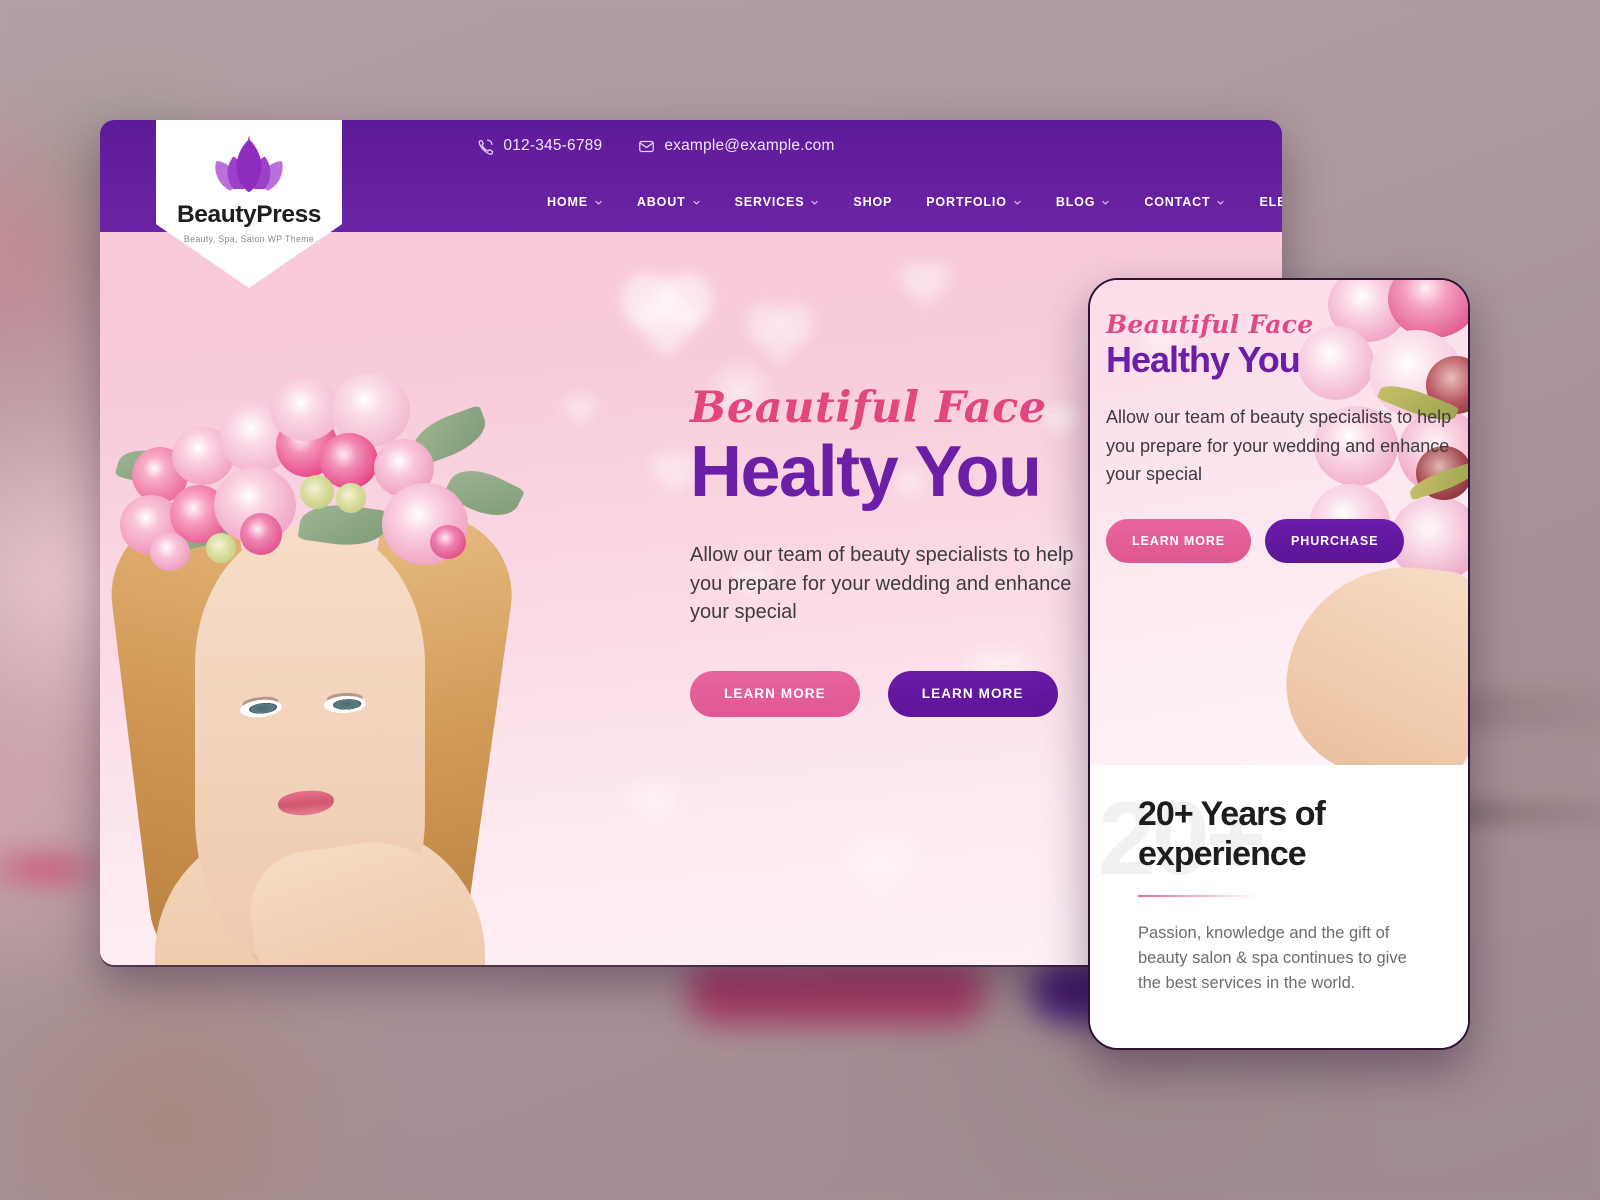  I want to click on hero-model-photo, so click(315, 655).